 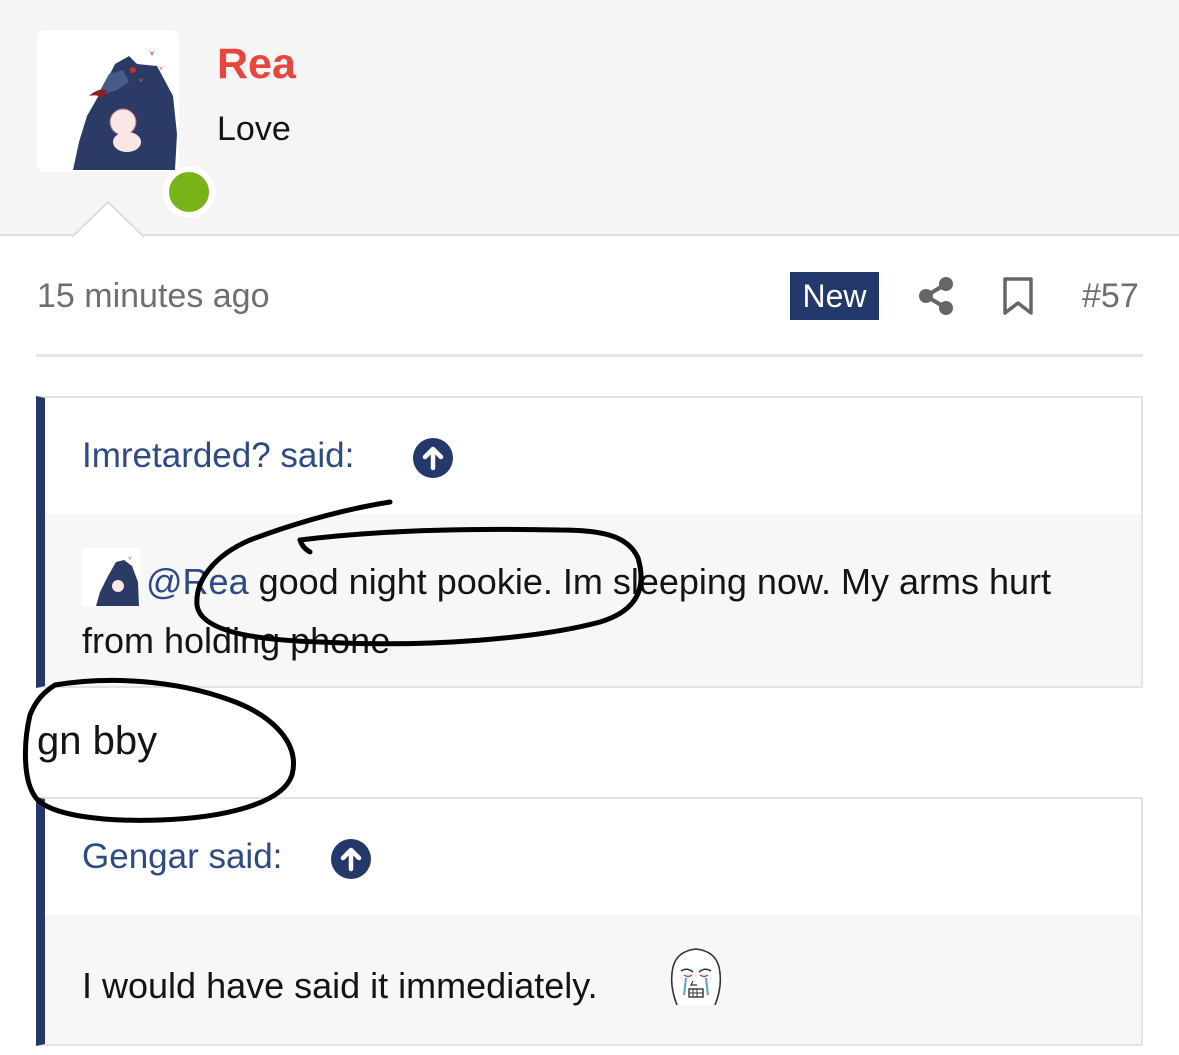 I want to click on share-icon, so click(x=936, y=296).